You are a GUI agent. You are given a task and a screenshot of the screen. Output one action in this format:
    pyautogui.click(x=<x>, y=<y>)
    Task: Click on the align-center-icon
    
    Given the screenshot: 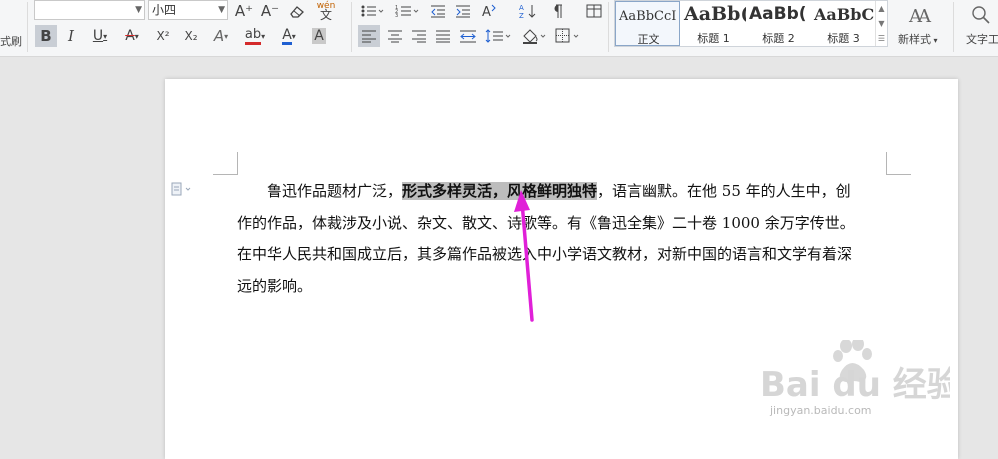 What is the action you would take?
    pyautogui.click(x=395, y=36)
    